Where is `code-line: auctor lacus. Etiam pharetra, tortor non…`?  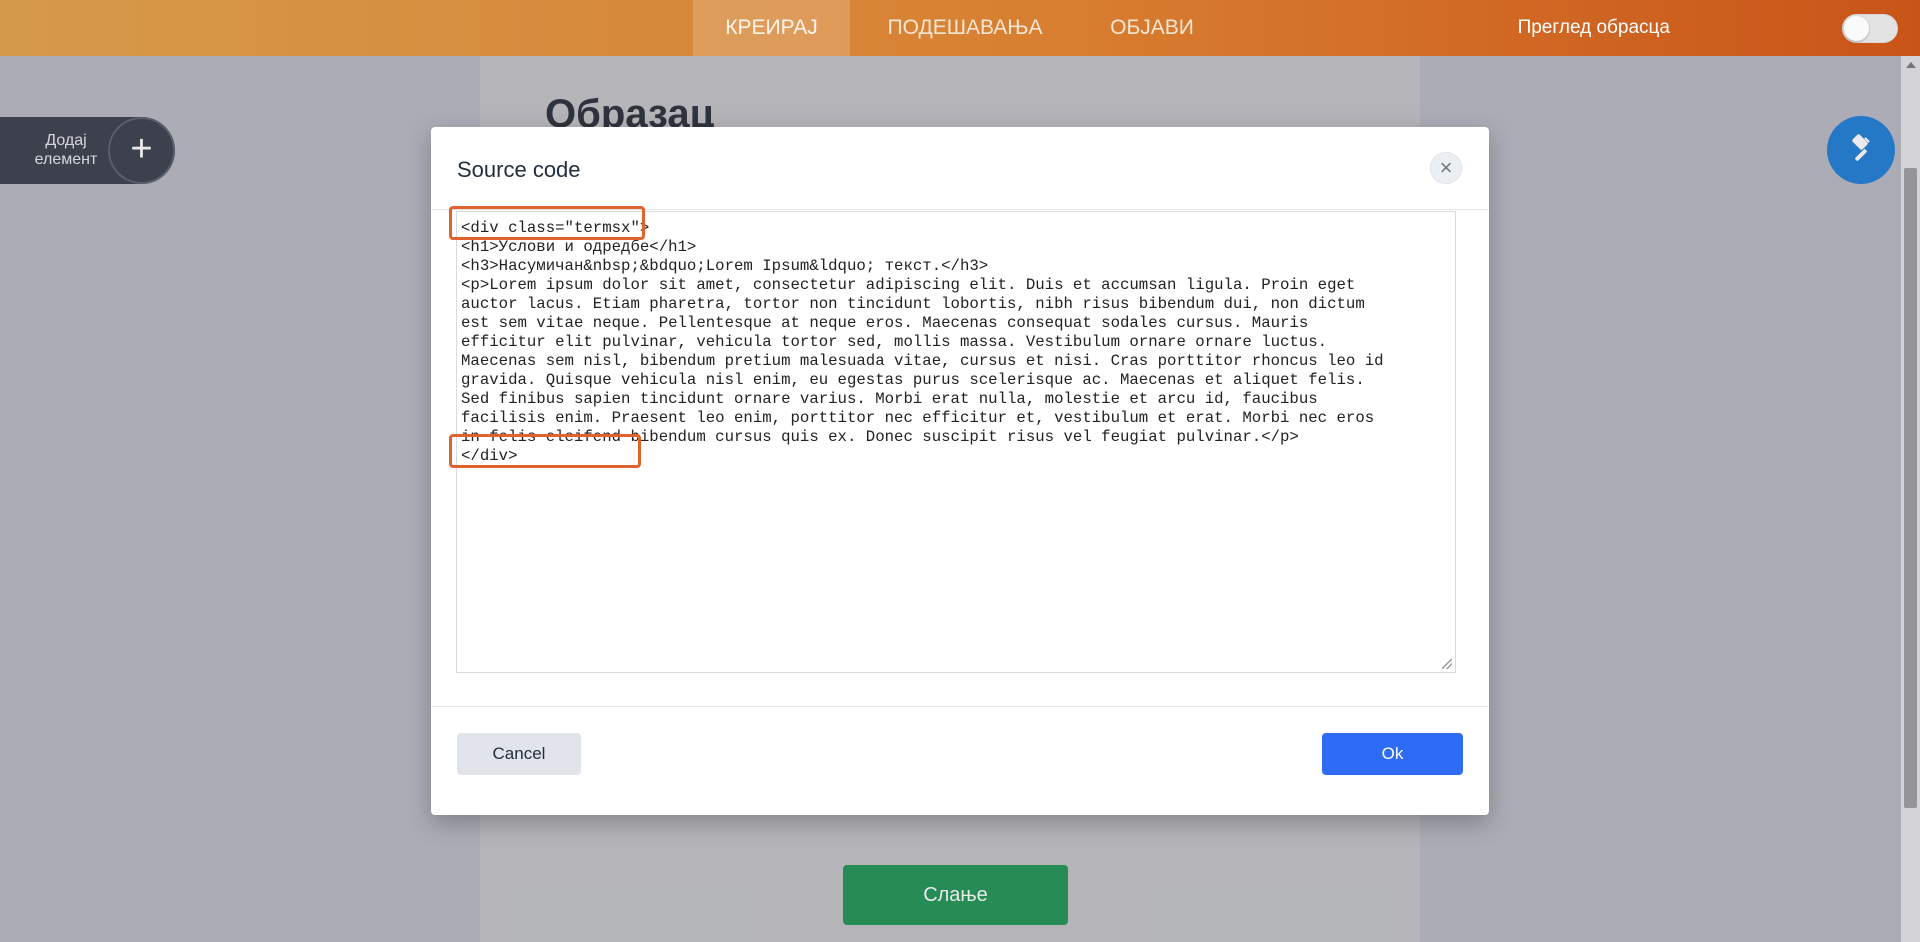 code-line: auctor lacus. Etiam pharetra, tortor non… is located at coordinates (913, 304).